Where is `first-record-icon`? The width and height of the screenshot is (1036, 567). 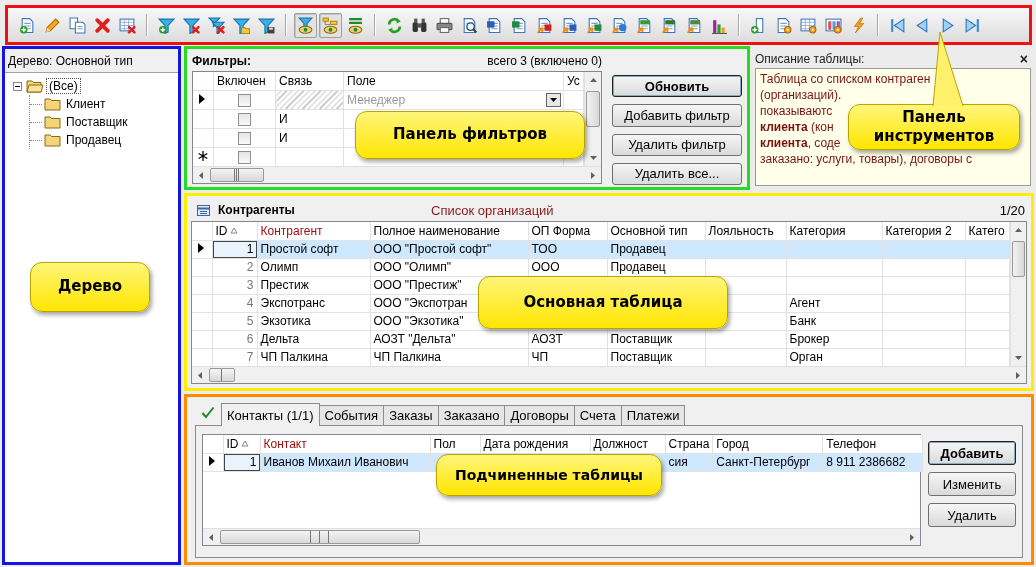
first-record-icon is located at coordinates (897, 25).